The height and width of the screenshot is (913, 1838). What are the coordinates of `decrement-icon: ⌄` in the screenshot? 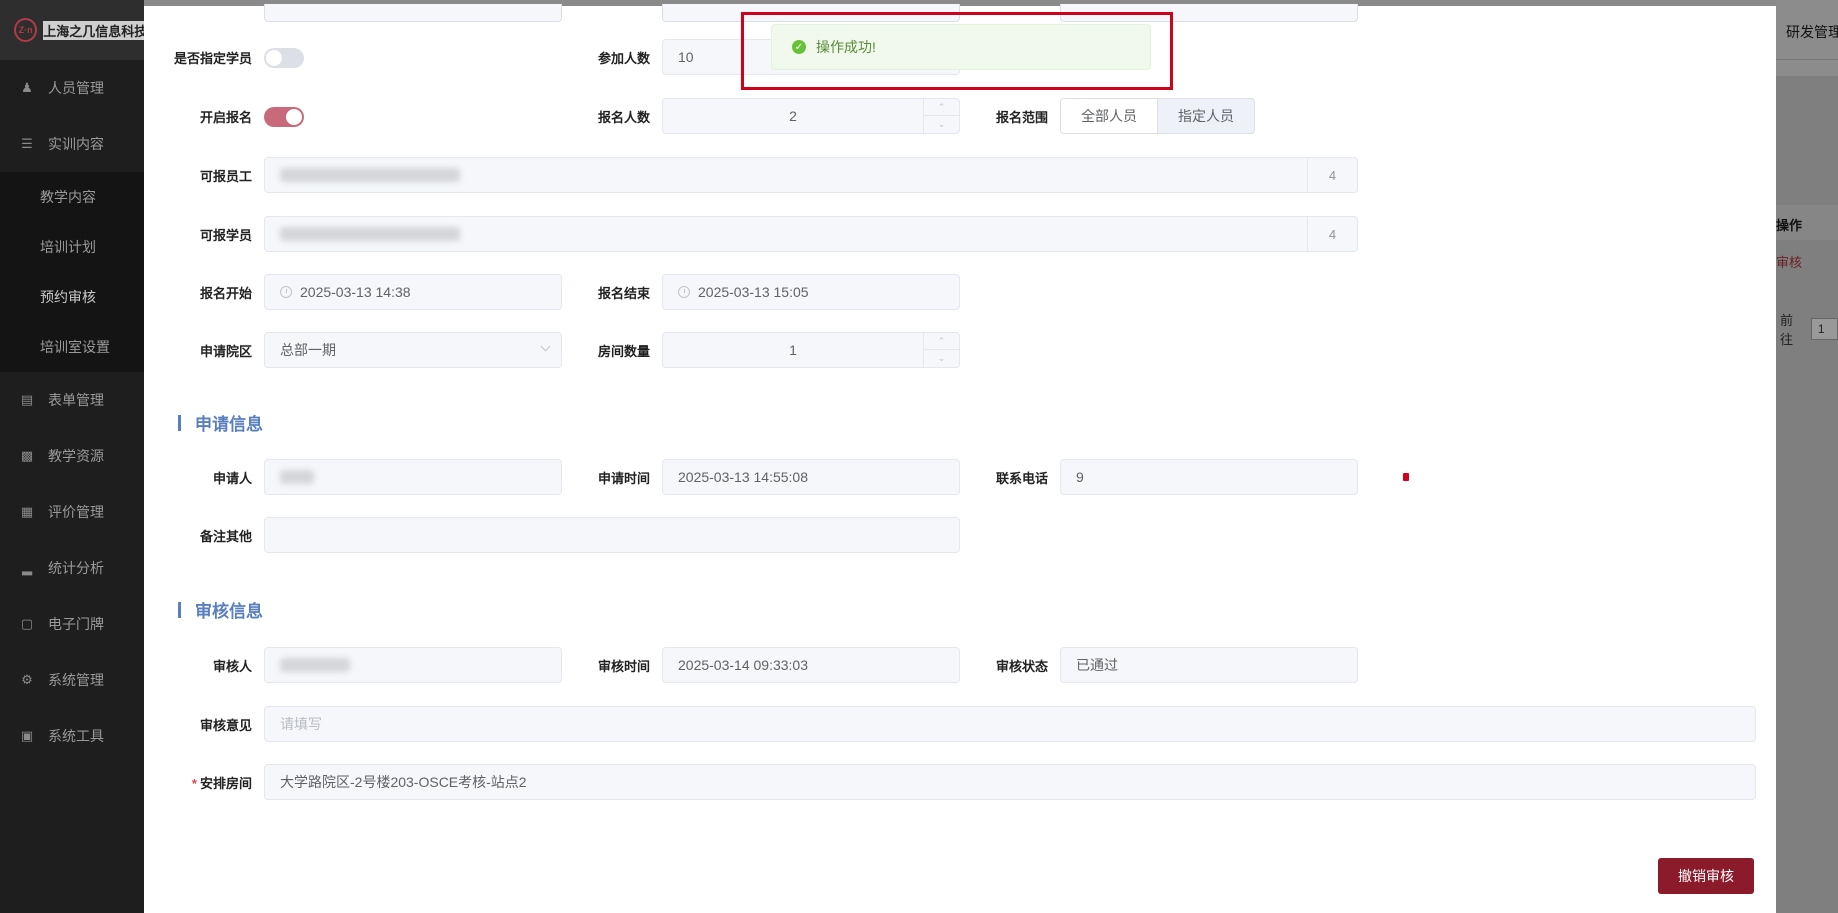 It's located at (941, 358).